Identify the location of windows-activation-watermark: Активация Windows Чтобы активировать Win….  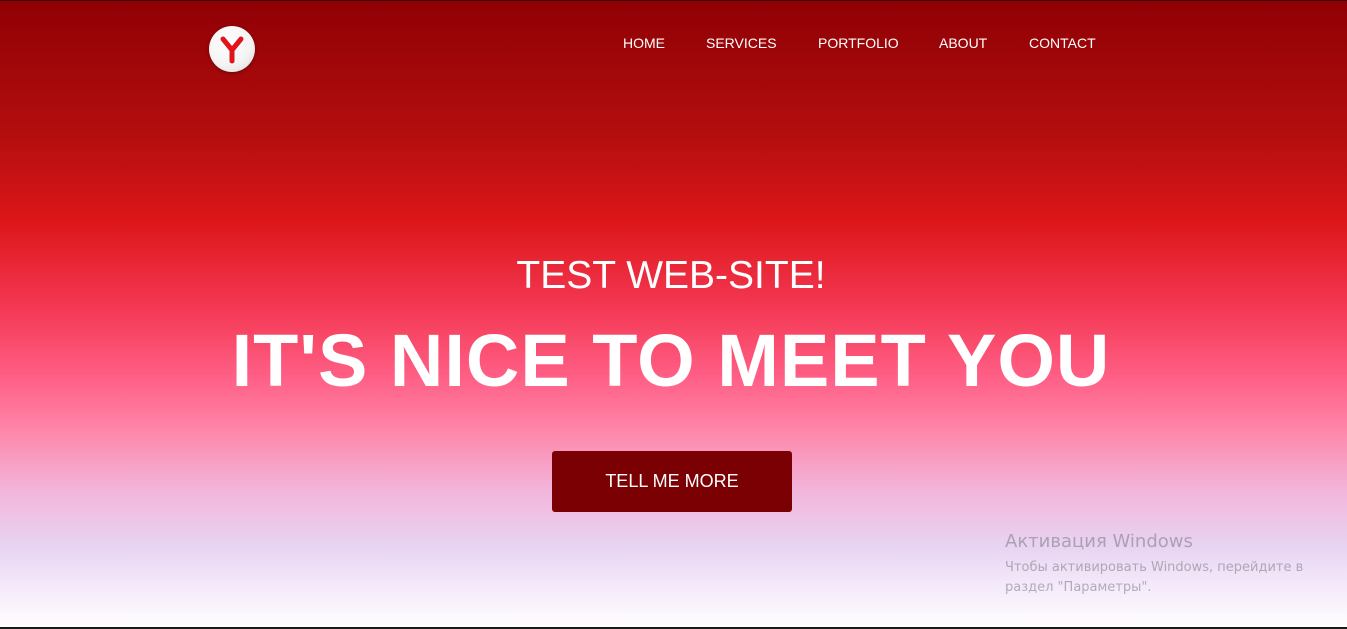
(1154, 564).